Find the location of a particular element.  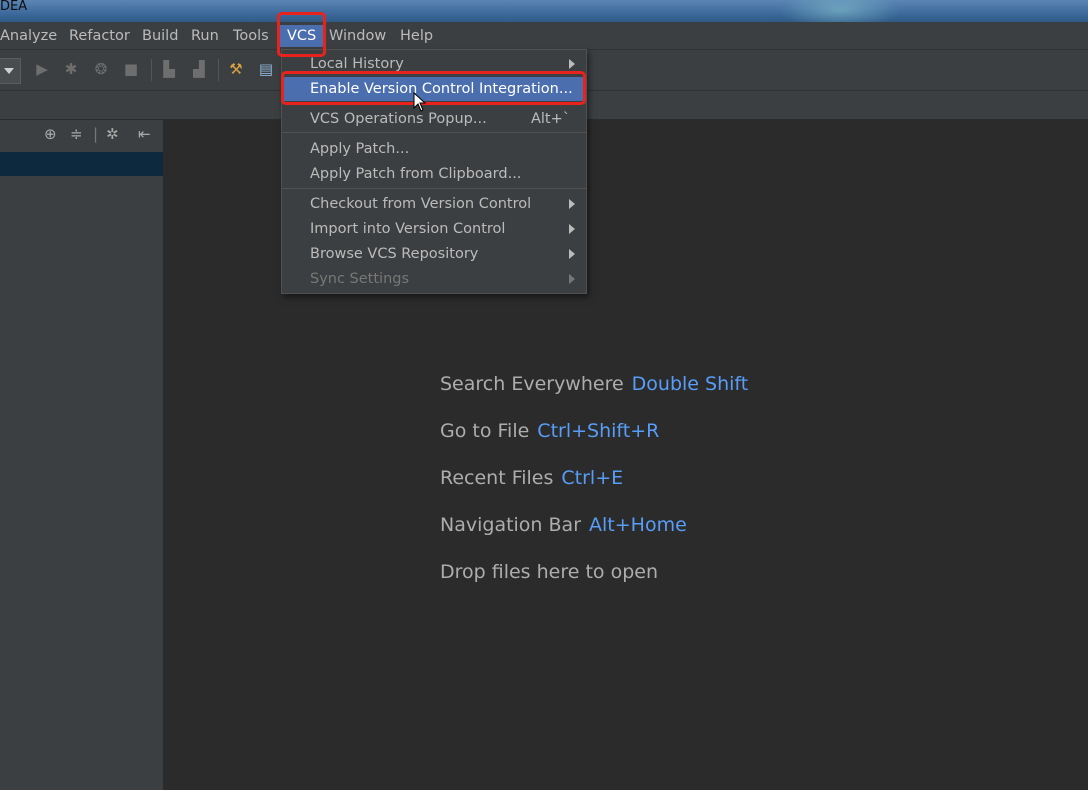

menu-item-import: Import into Version Control is located at coordinates (434, 229).